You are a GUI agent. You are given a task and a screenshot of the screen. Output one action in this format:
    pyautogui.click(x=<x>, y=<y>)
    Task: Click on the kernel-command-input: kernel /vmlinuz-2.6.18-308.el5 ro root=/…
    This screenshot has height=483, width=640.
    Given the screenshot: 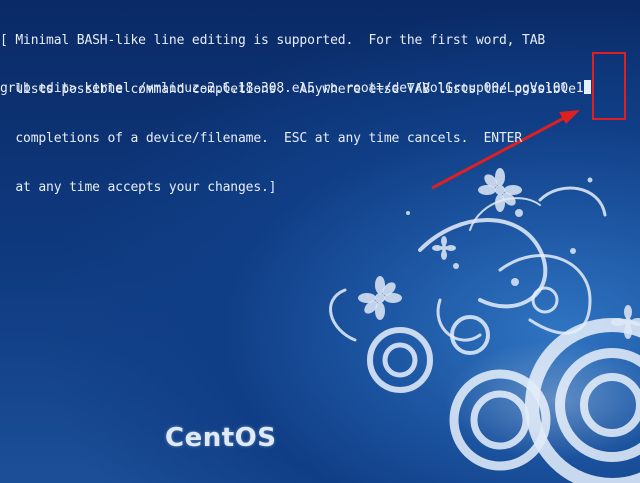 What is the action you would take?
    pyautogui.click(x=330, y=88)
    